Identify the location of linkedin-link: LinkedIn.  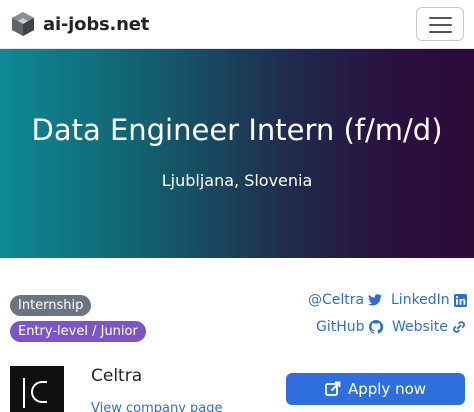
(429, 300).